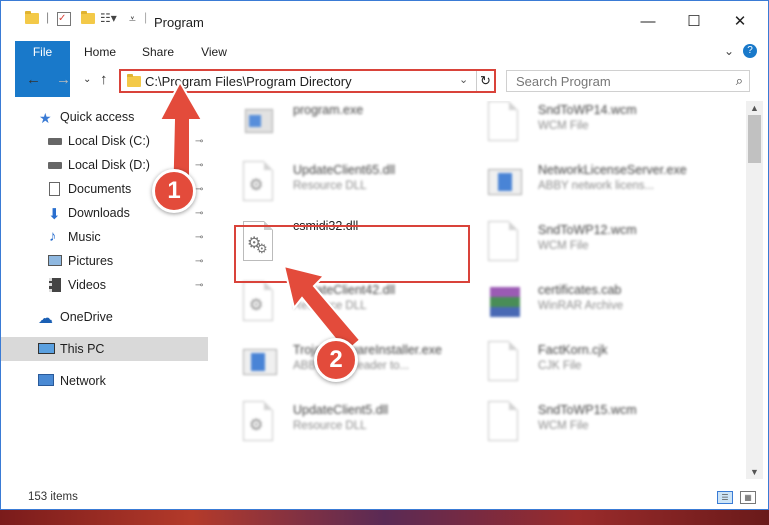 Image resolution: width=769 pixels, height=525 pixels. Describe the element at coordinates (563, 81) in the screenshot. I see `search-placeholder: Search Program` at that location.